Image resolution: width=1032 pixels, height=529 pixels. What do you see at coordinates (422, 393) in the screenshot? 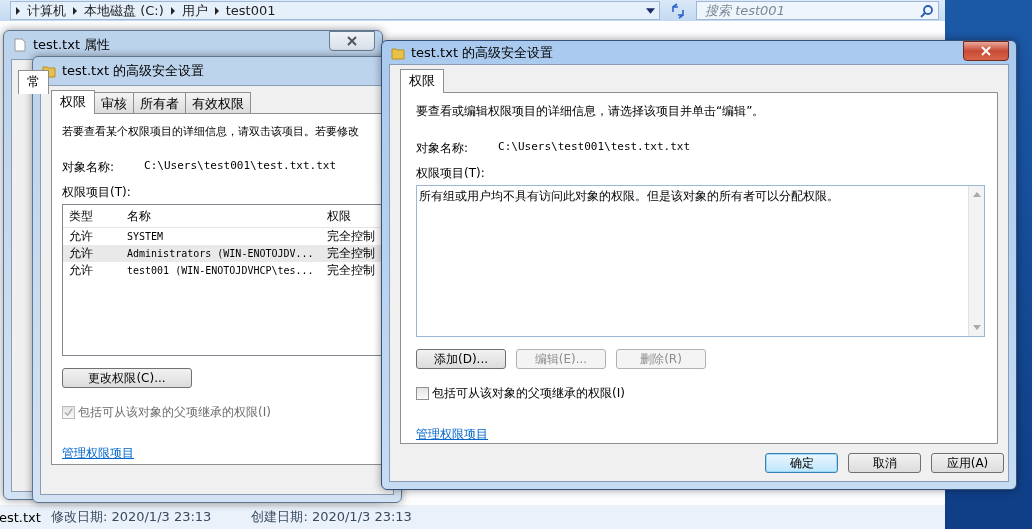
I see `checkbox` at bounding box center [422, 393].